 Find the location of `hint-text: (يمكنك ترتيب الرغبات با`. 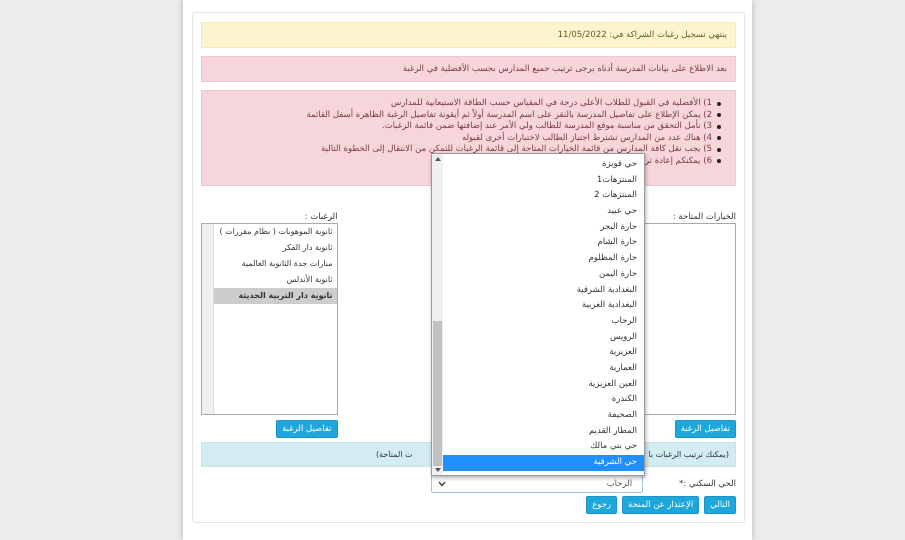

hint-text: (يمكنك ترتيب الرغبات با is located at coordinates (688, 454).